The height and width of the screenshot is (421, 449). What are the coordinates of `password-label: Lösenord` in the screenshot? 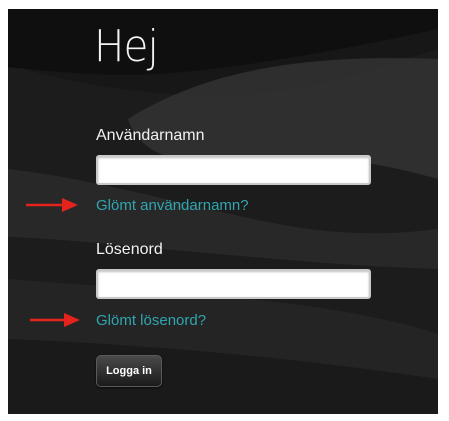 It's located at (129, 249).